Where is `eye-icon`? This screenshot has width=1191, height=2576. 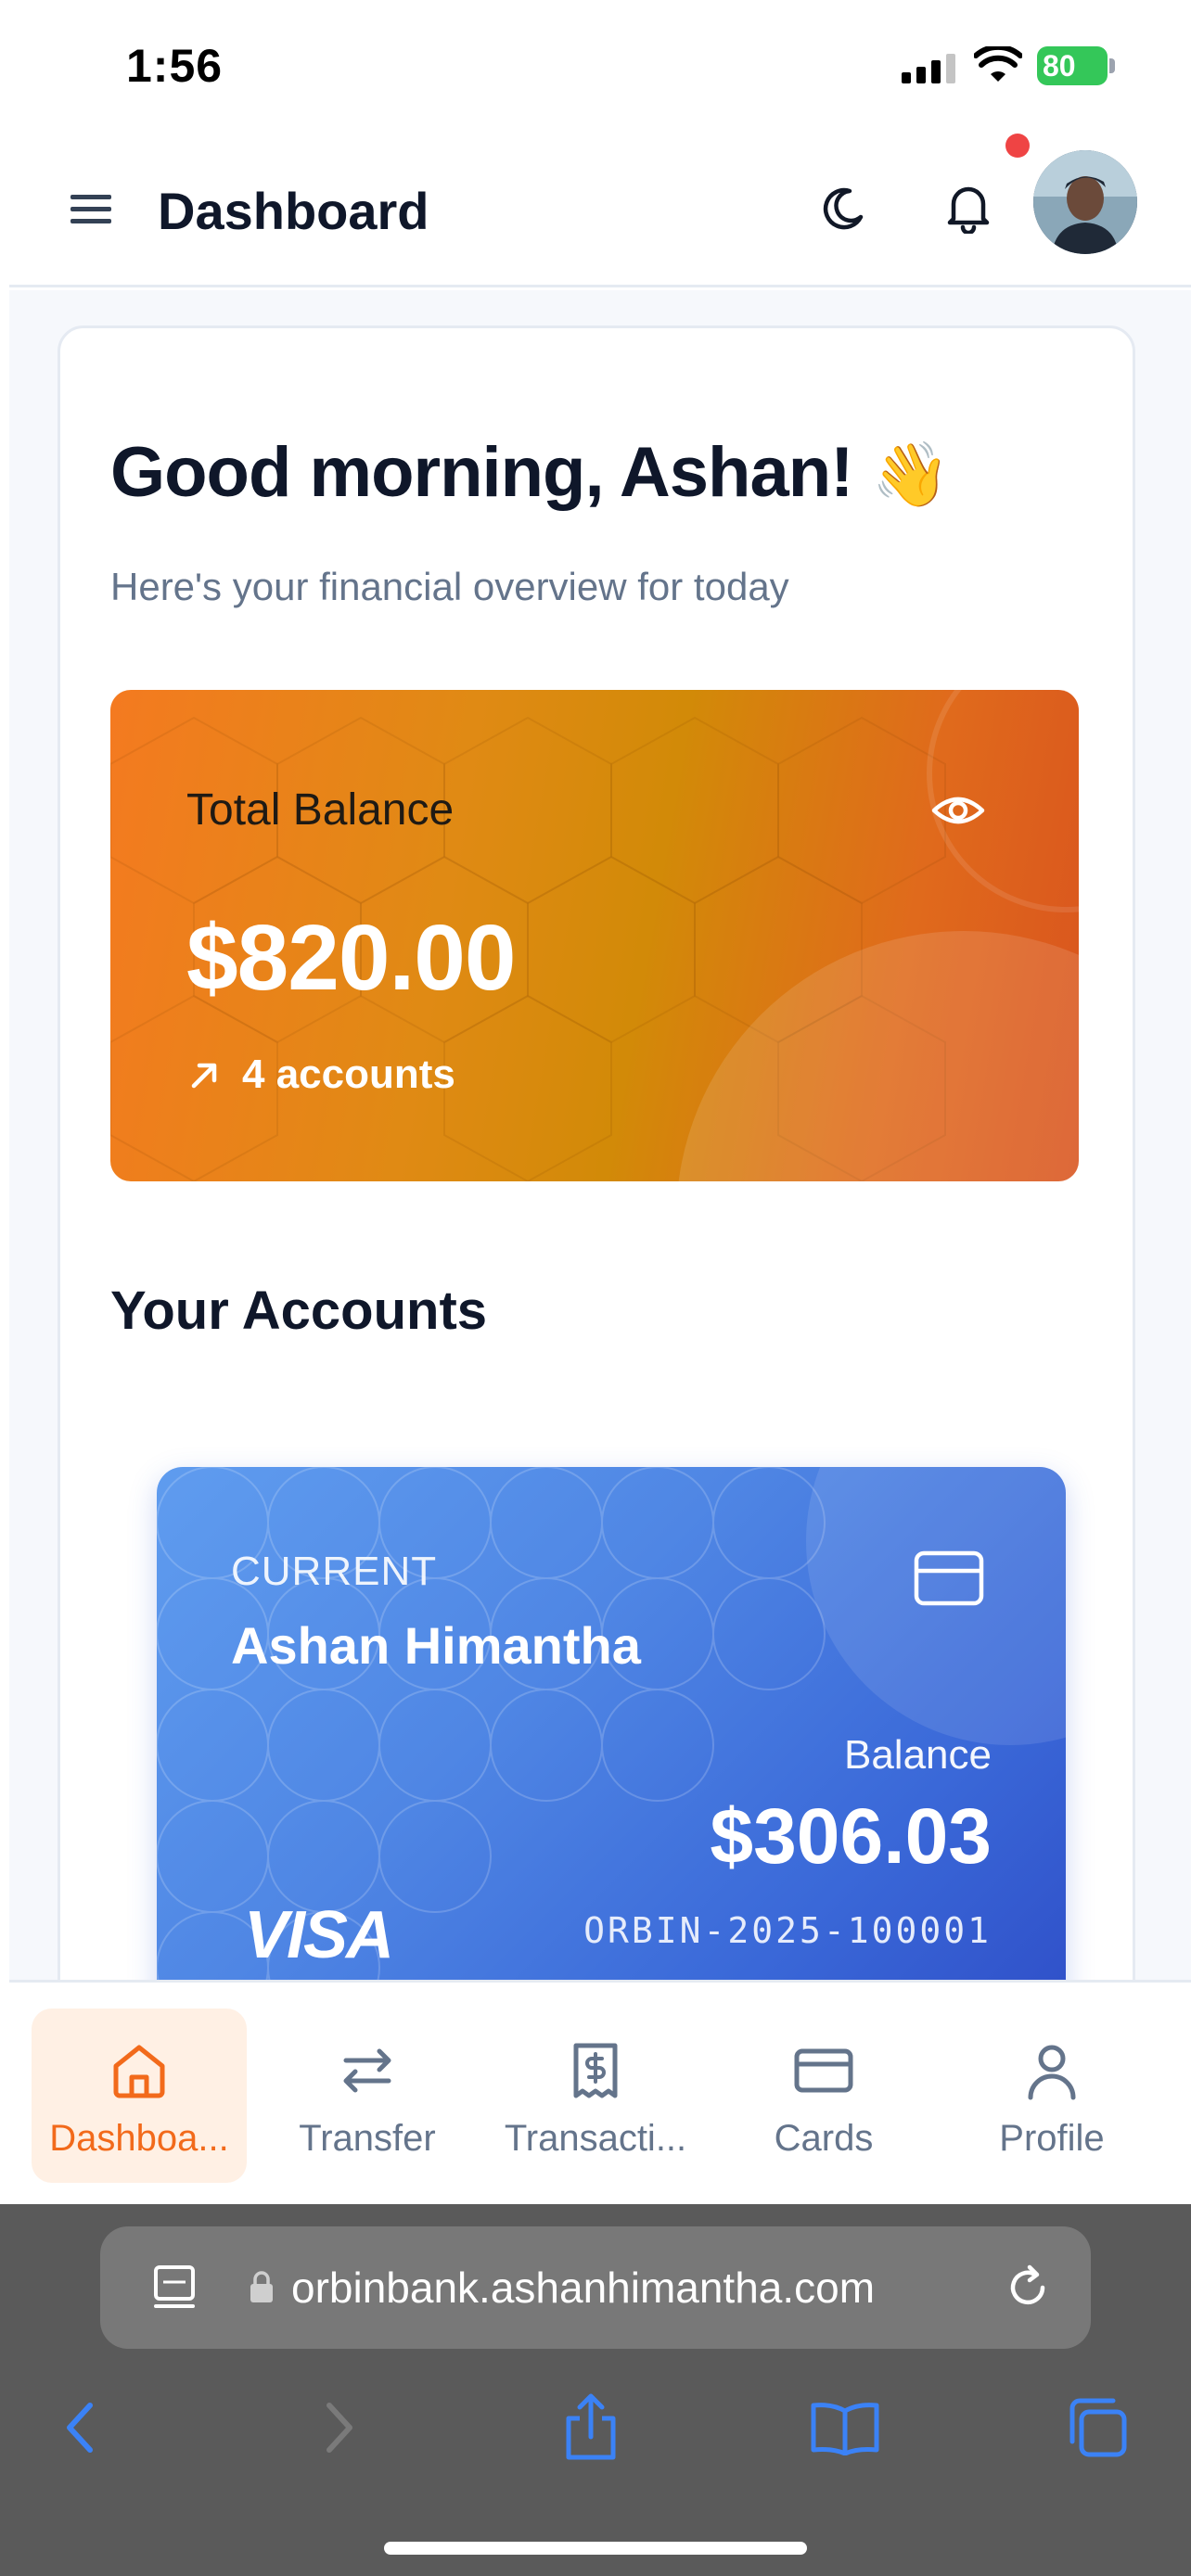
eye-icon is located at coordinates (958, 810).